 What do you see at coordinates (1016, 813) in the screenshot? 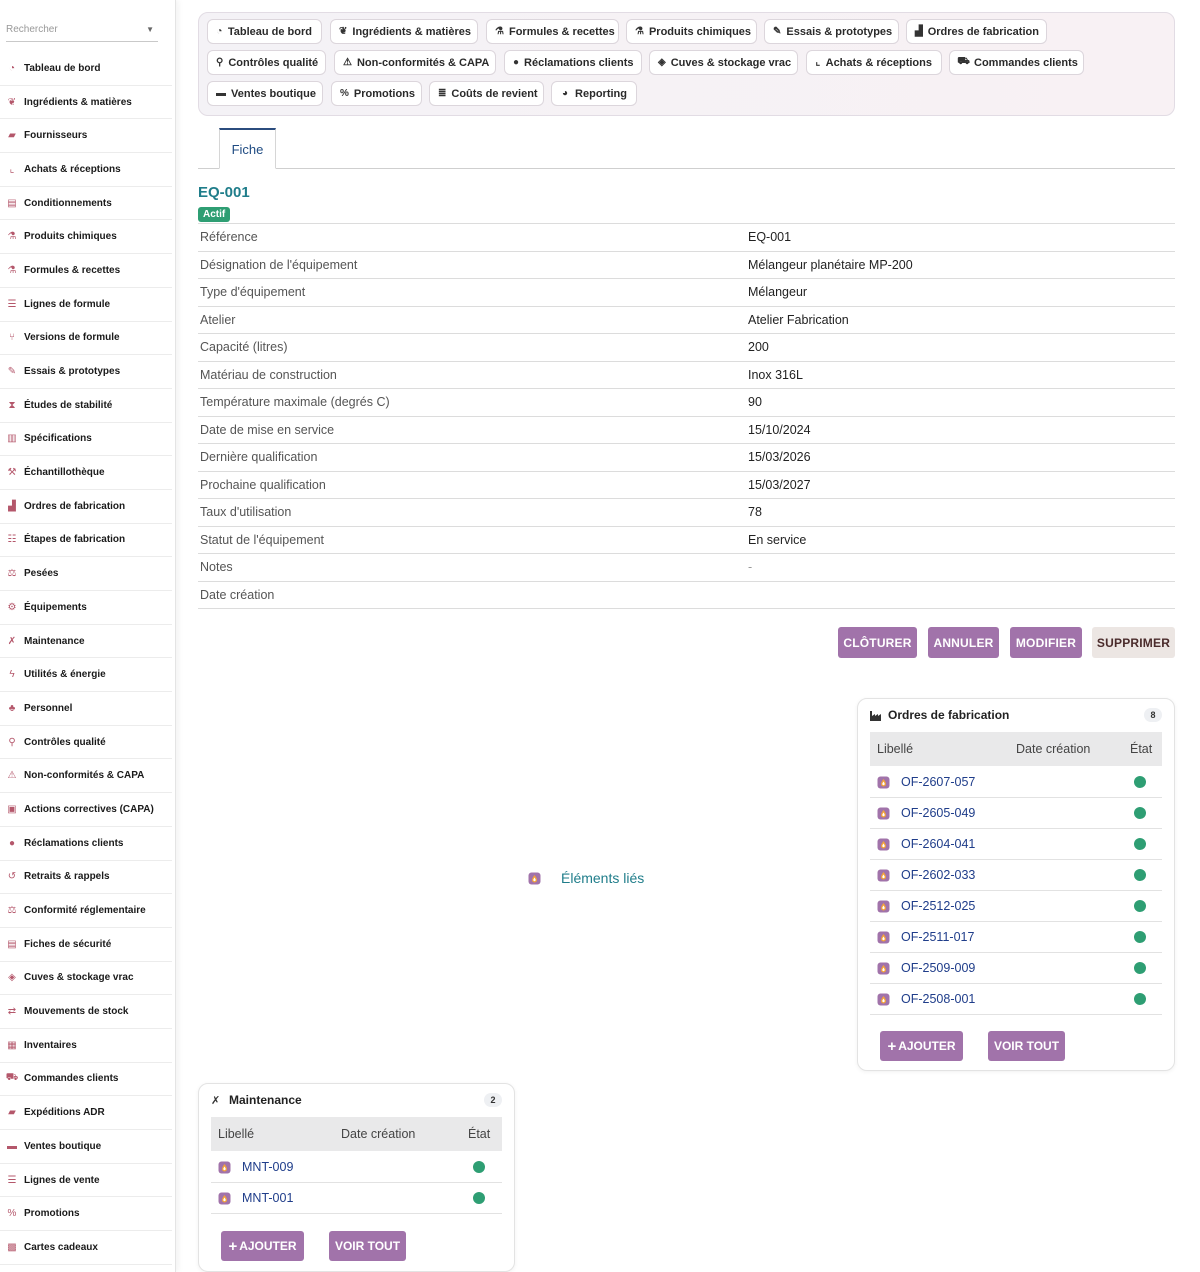
I see `table-row: OF-2605-049` at bounding box center [1016, 813].